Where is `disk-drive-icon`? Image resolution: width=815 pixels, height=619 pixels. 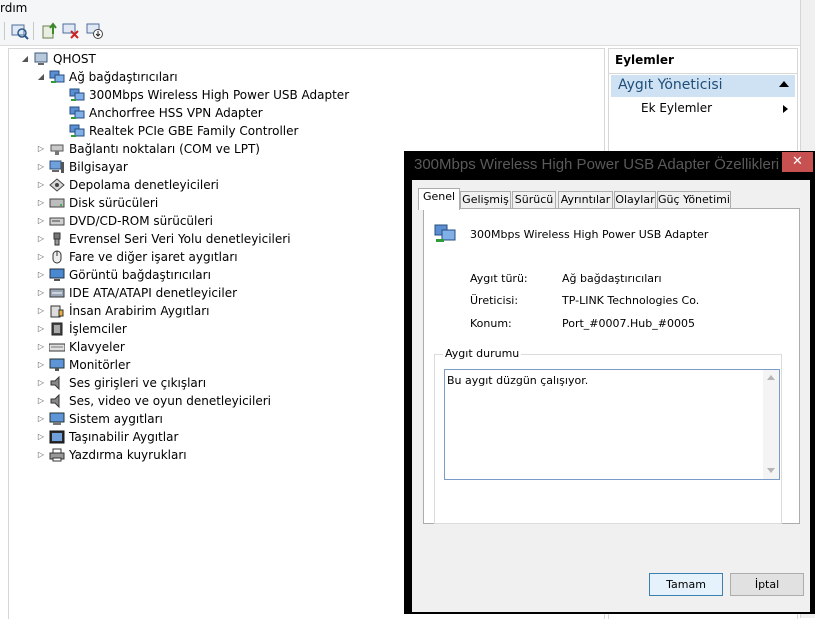 disk-drive-icon is located at coordinates (57, 203).